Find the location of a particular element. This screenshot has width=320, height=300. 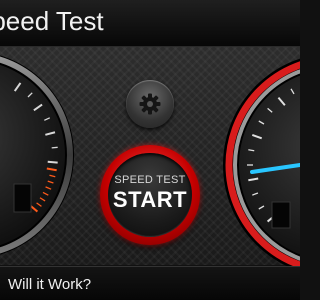

gear-icon is located at coordinates (150, 104).